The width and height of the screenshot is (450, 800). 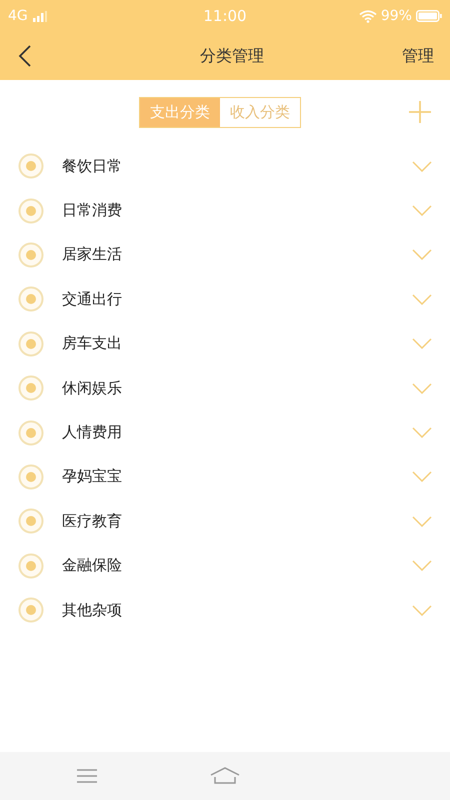 What do you see at coordinates (237, 254) in the screenshot?
I see `category-name: 居家生活` at bounding box center [237, 254].